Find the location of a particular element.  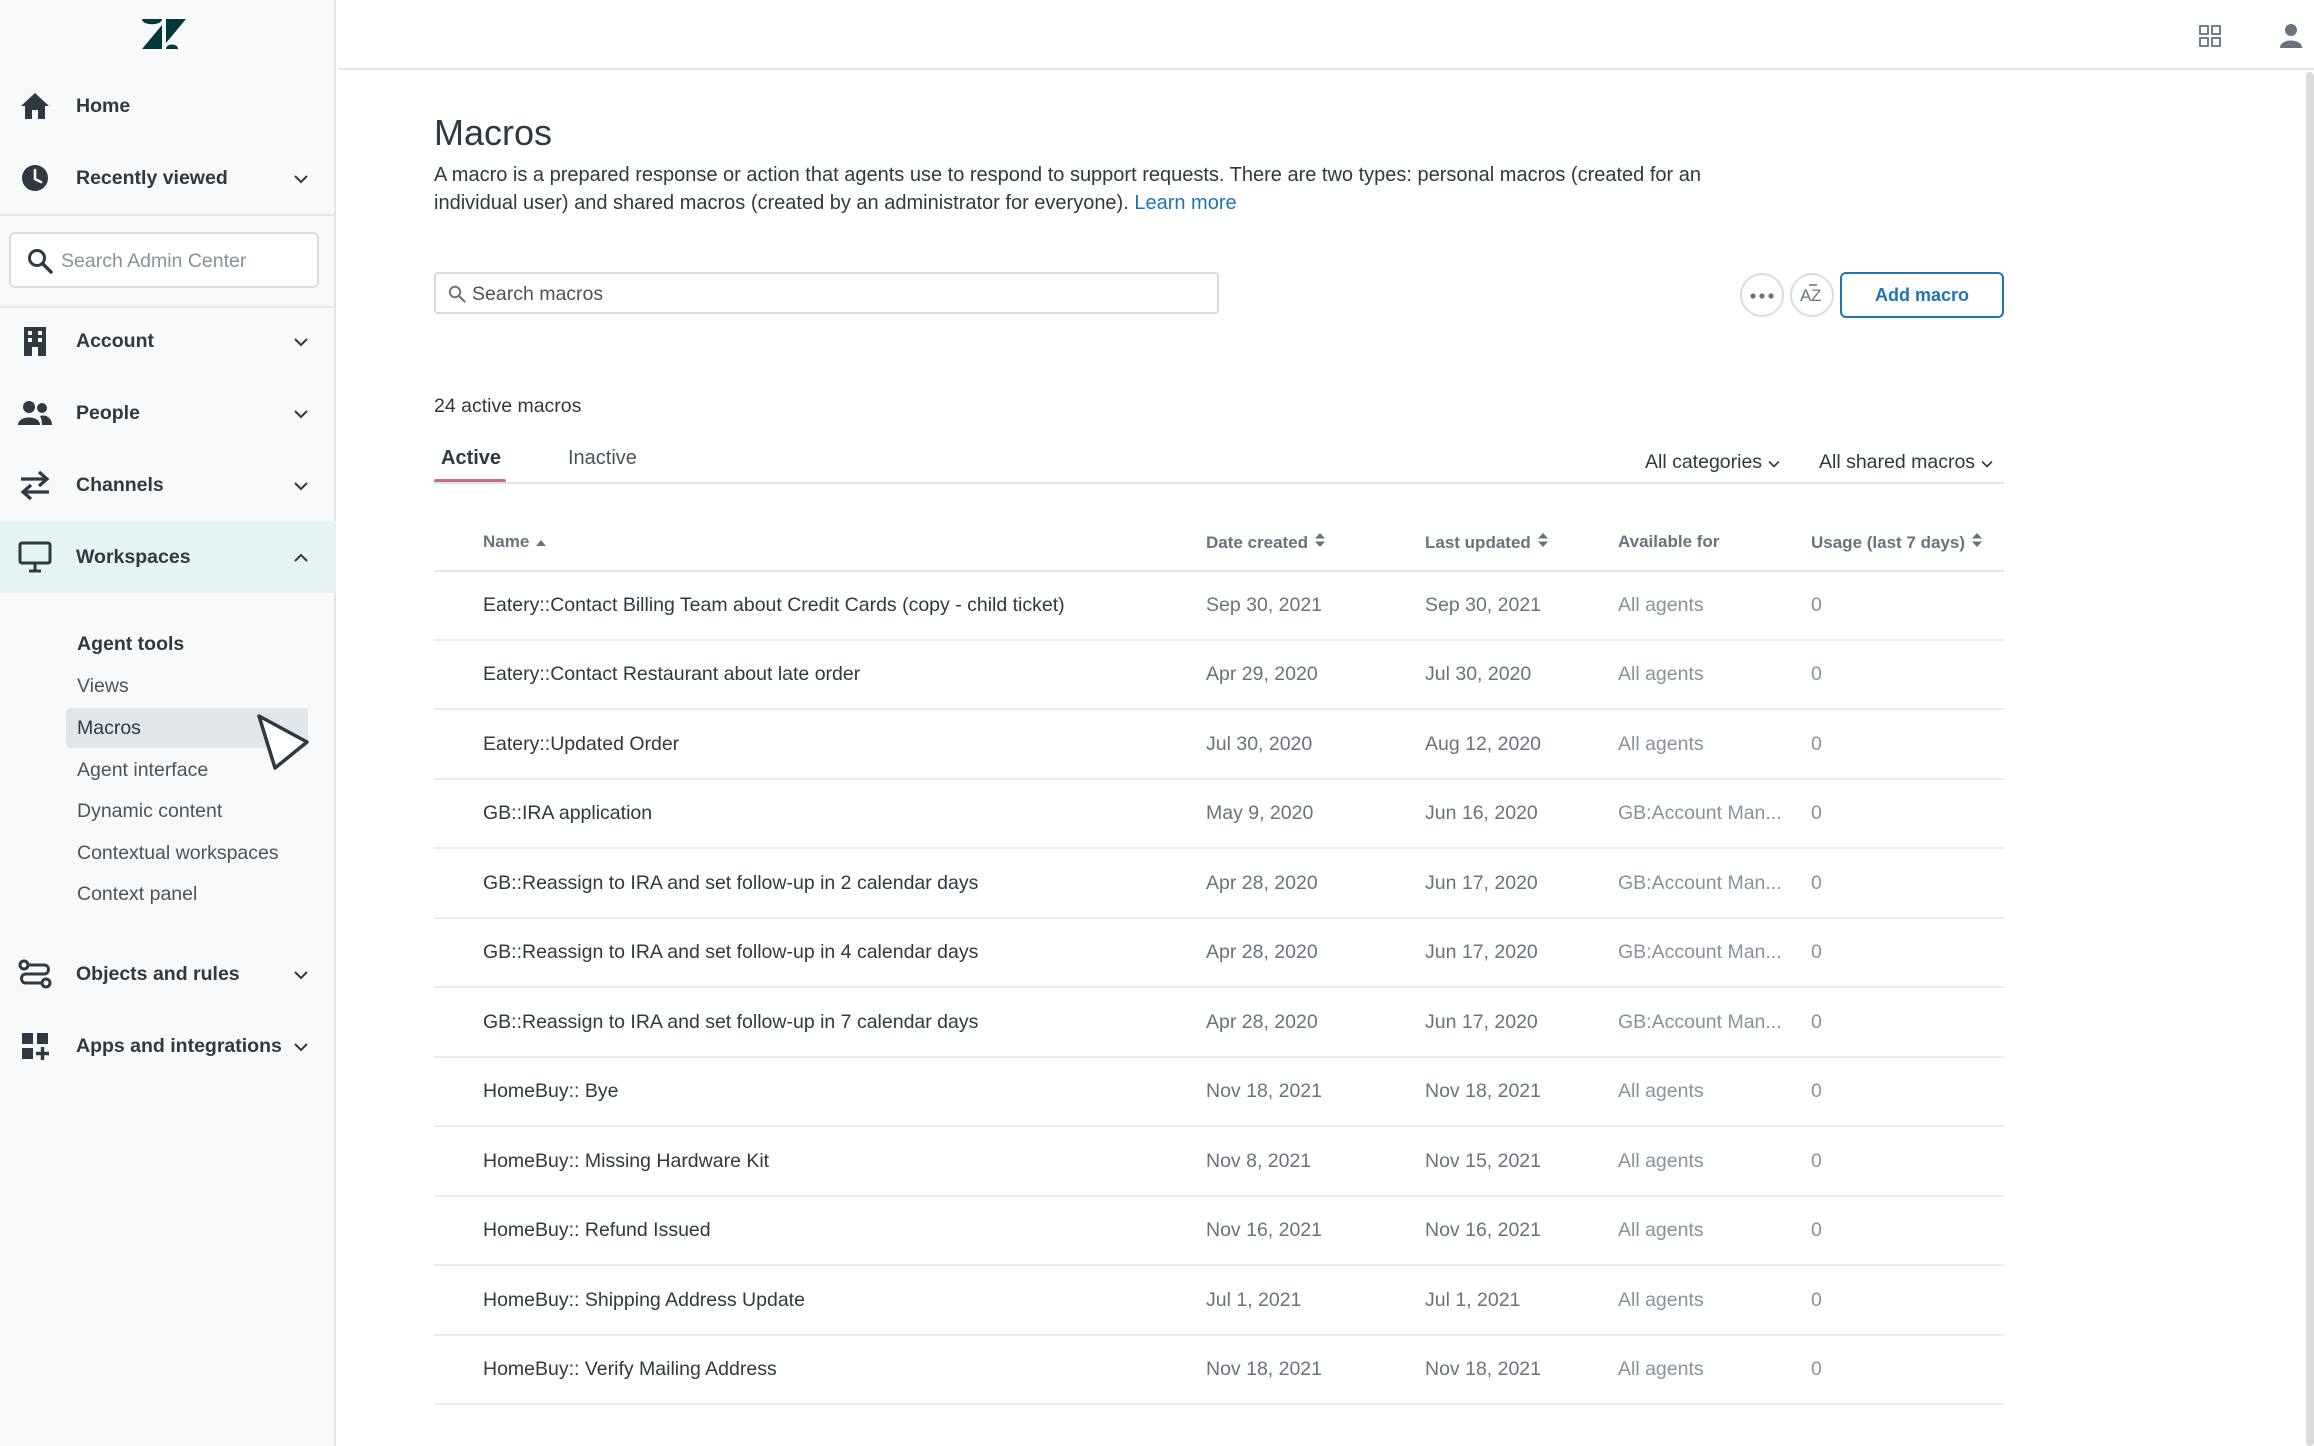

user-icon is located at coordinates (2291, 36).